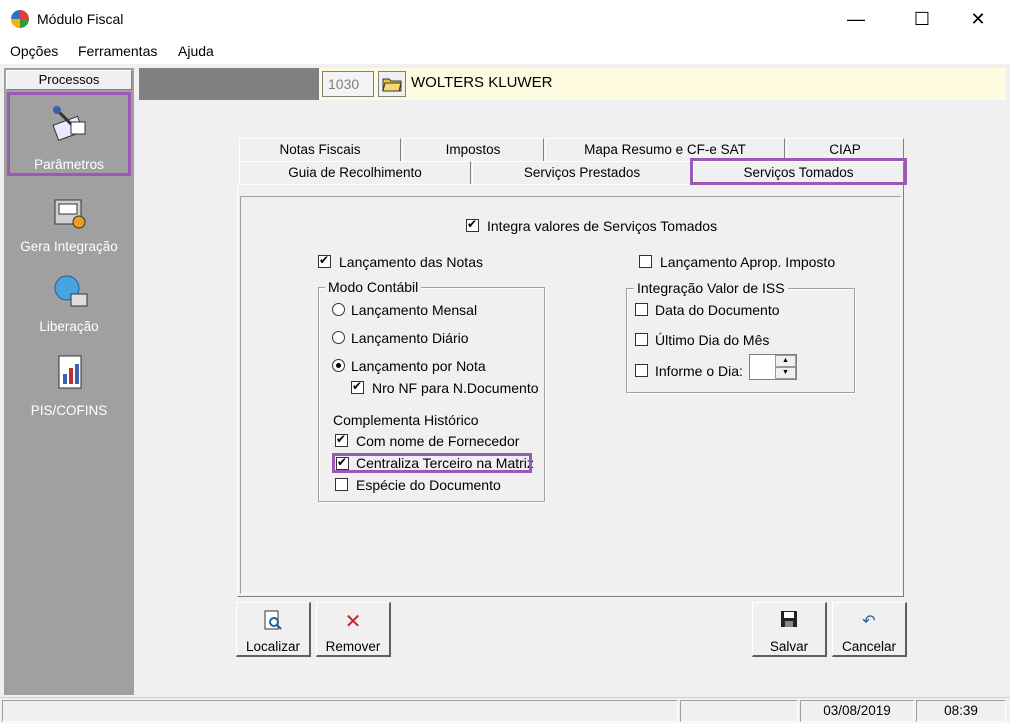 Image resolution: width=1010 pixels, height=723 pixels. I want to click on spin-down-icon: ▼, so click(785, 373).